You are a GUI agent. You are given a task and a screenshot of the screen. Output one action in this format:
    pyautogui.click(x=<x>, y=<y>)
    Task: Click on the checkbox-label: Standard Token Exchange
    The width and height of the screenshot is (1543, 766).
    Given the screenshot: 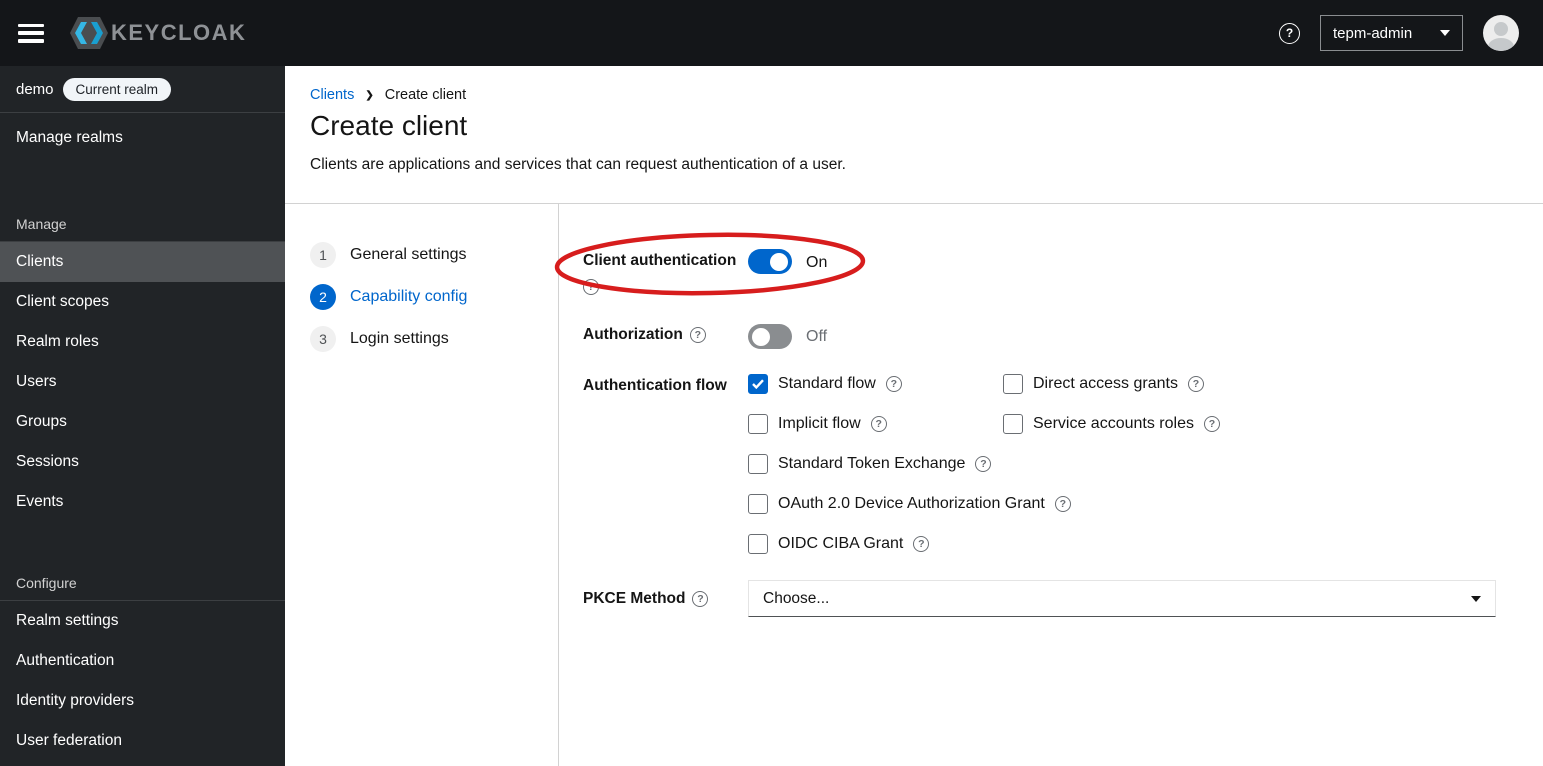 What is the action you would take?
    pyautogui.click(x=872, y=463)
    